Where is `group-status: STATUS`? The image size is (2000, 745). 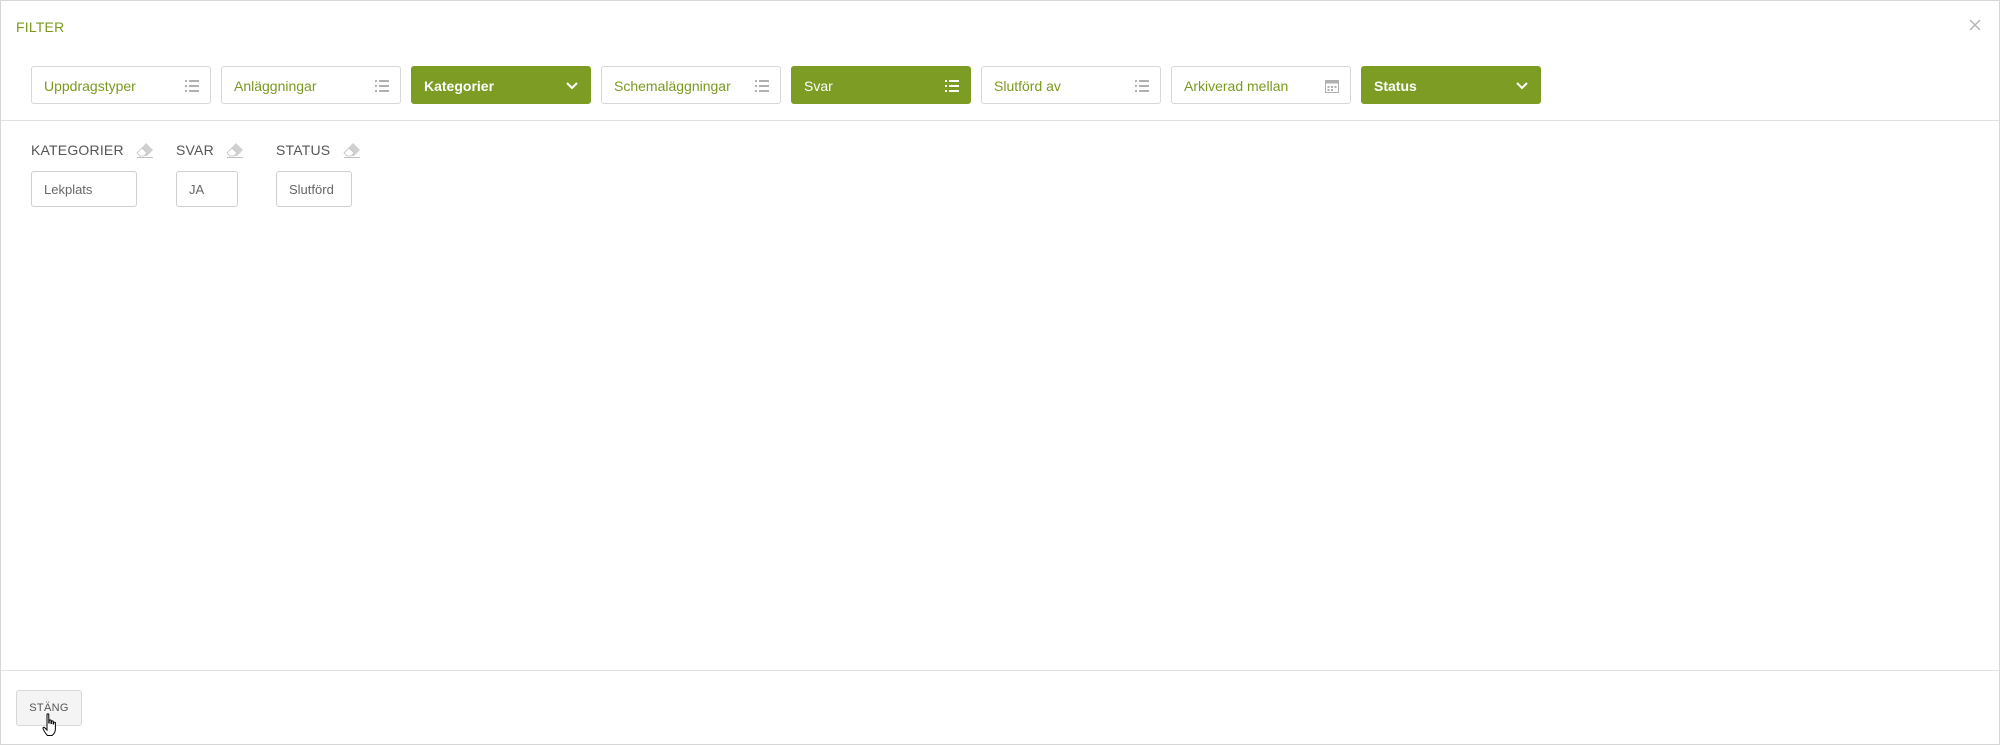
group-status: STATUS is located at coordinates (318, 150).